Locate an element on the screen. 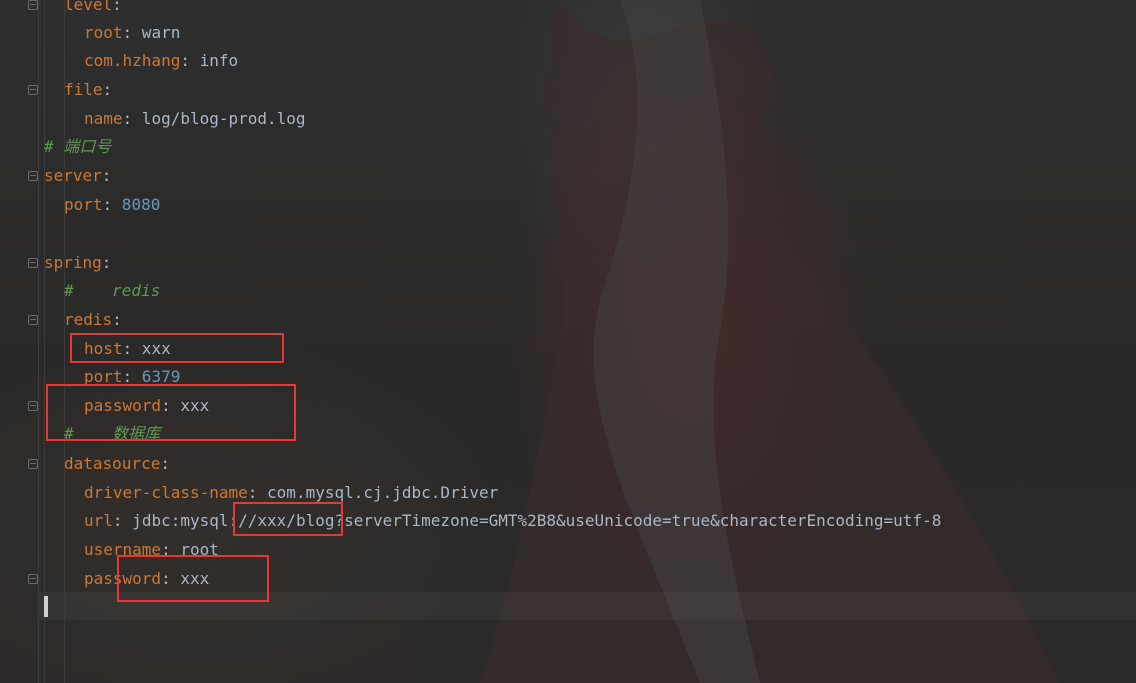  yaml-key: server is located at coordinates (73, 175).